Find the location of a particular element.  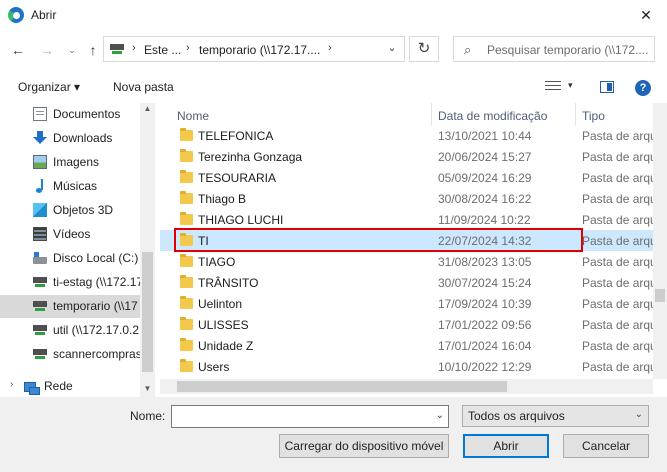

preview-pane-icon is located at coordinates (607, 87).